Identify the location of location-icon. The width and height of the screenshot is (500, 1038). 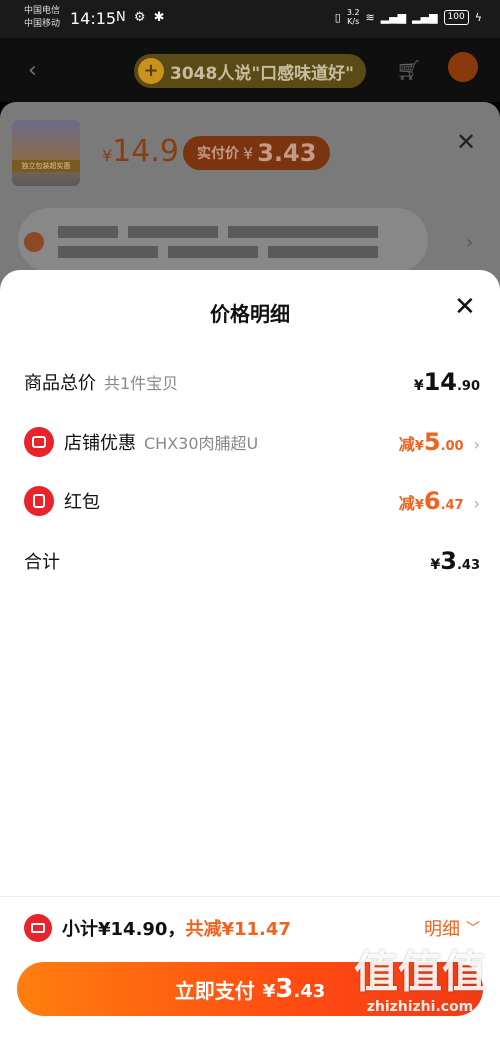
(34, 242).